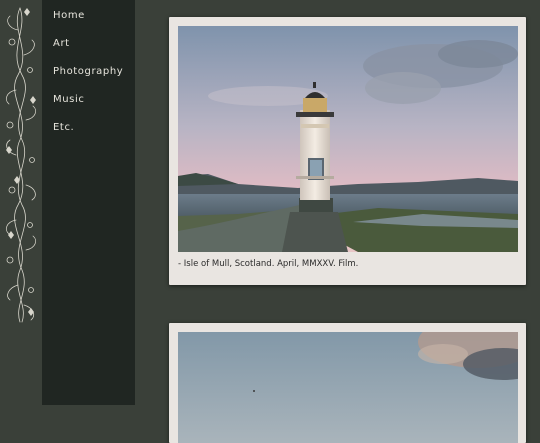 The image size is (540, 443). What do you see at coordinates (68, 99) in the screenshot?
I see `nav-item-music: Music` at bounding box center [68, 99].